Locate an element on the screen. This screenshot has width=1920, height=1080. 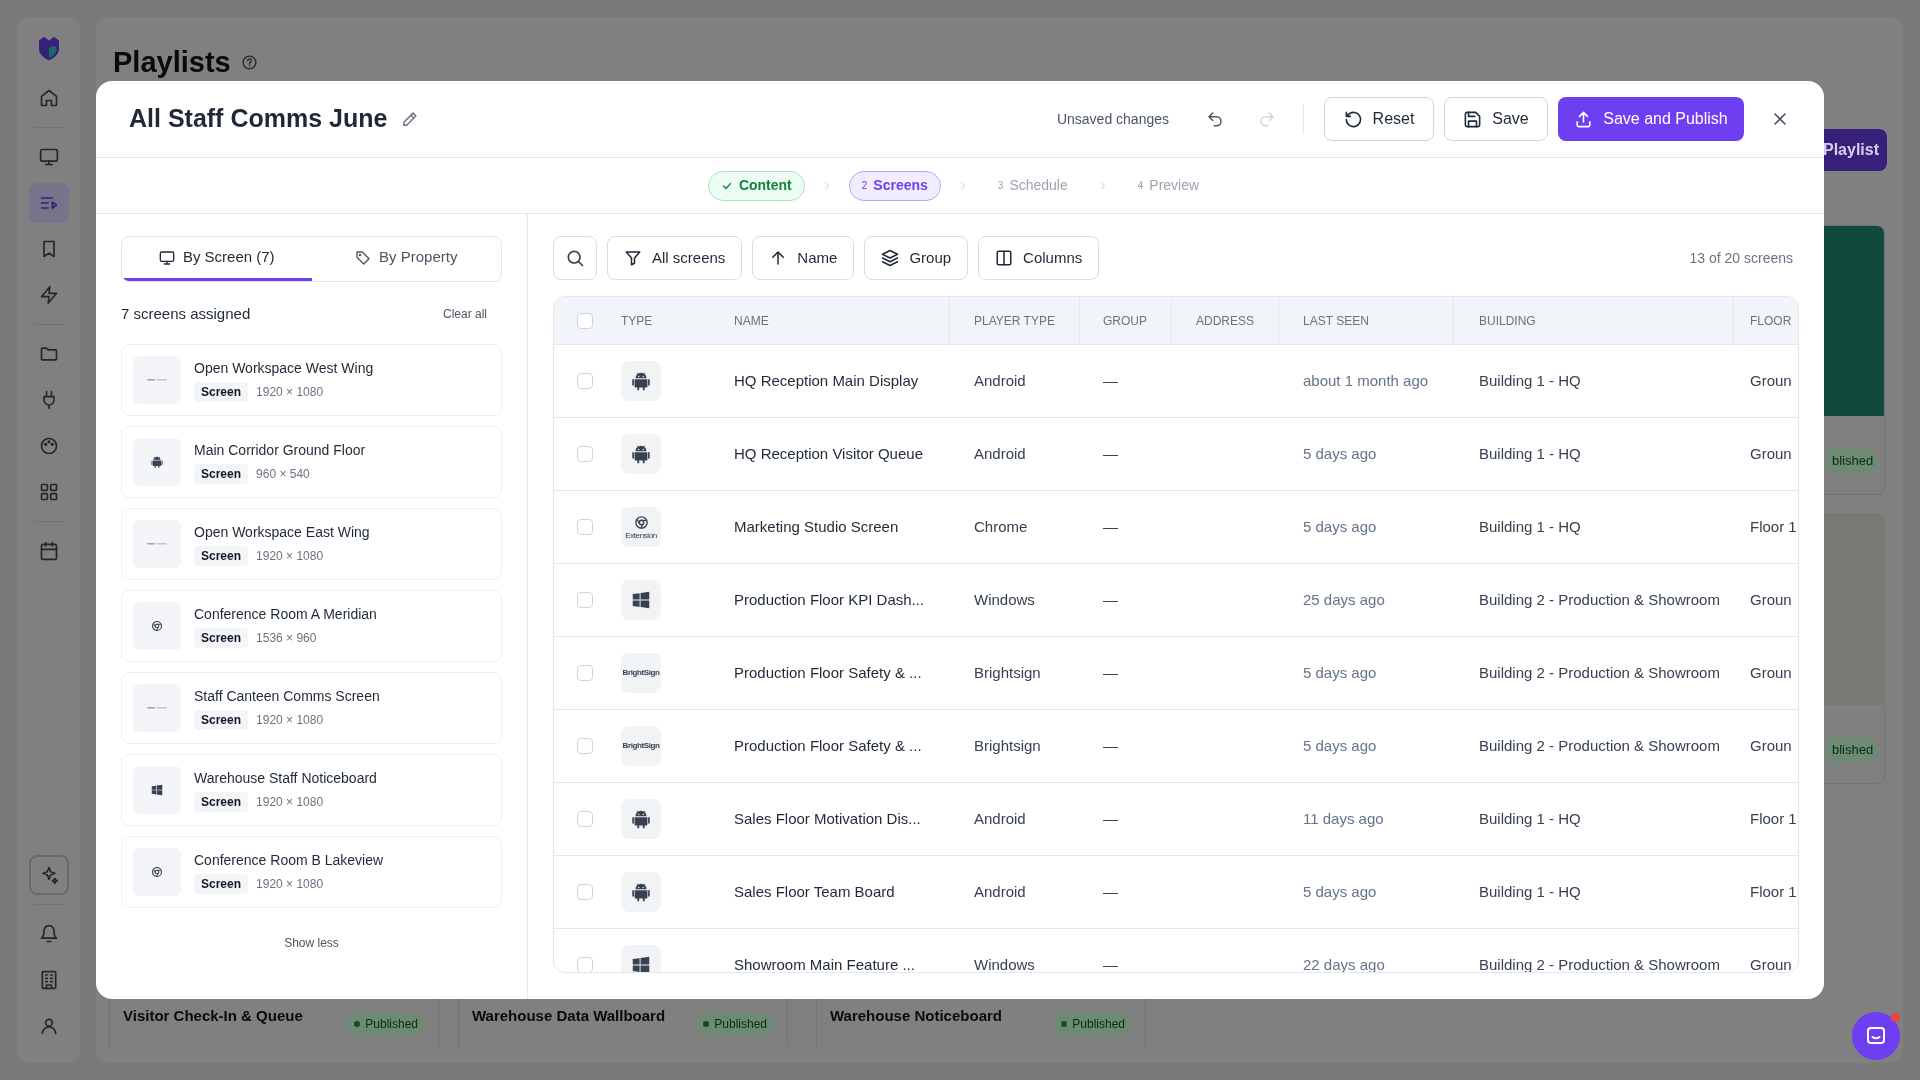
screen-card: Conference Room B Lakeview Screen 1920 × 1080 is located at coordinates (311, 871).